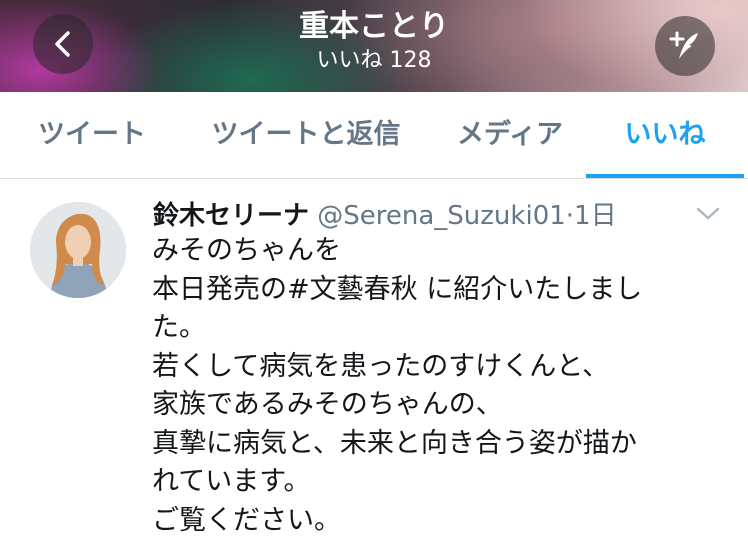 The width and height of the screenshot is (748, 554). I want to click on tweet-text-line: た。, so click(179, 327).